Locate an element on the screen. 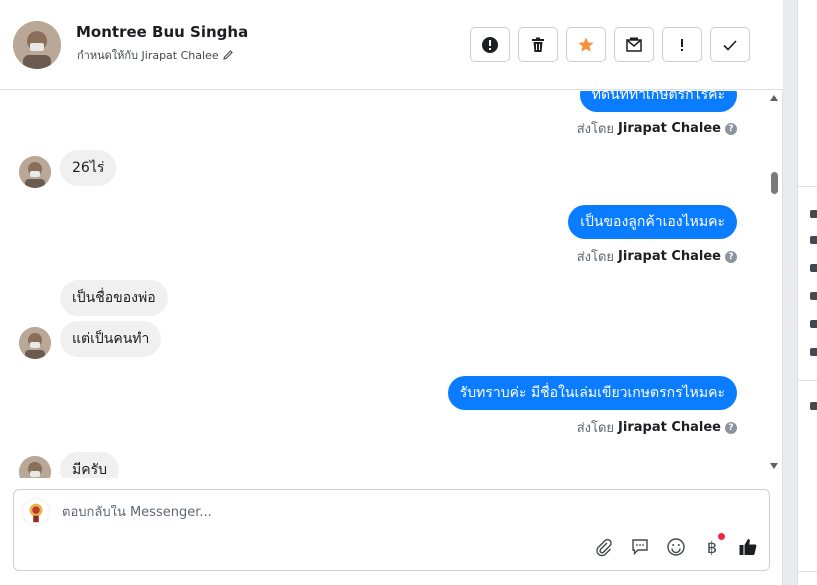 This screenshot has width=817, height=585. reply-composer: ฿ is located at coordinates (391, 530).